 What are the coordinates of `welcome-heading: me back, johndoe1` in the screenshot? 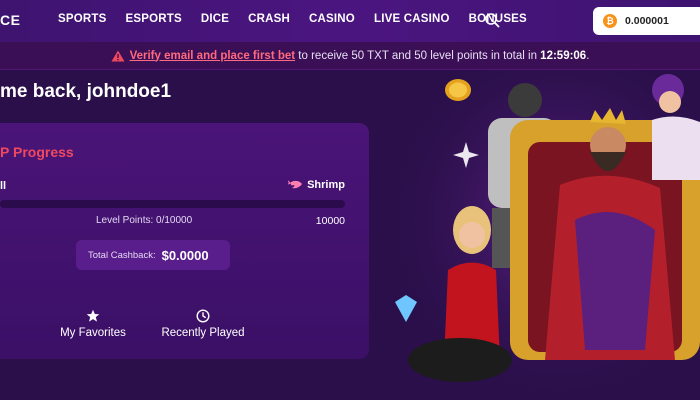 It's located at (86, 91).